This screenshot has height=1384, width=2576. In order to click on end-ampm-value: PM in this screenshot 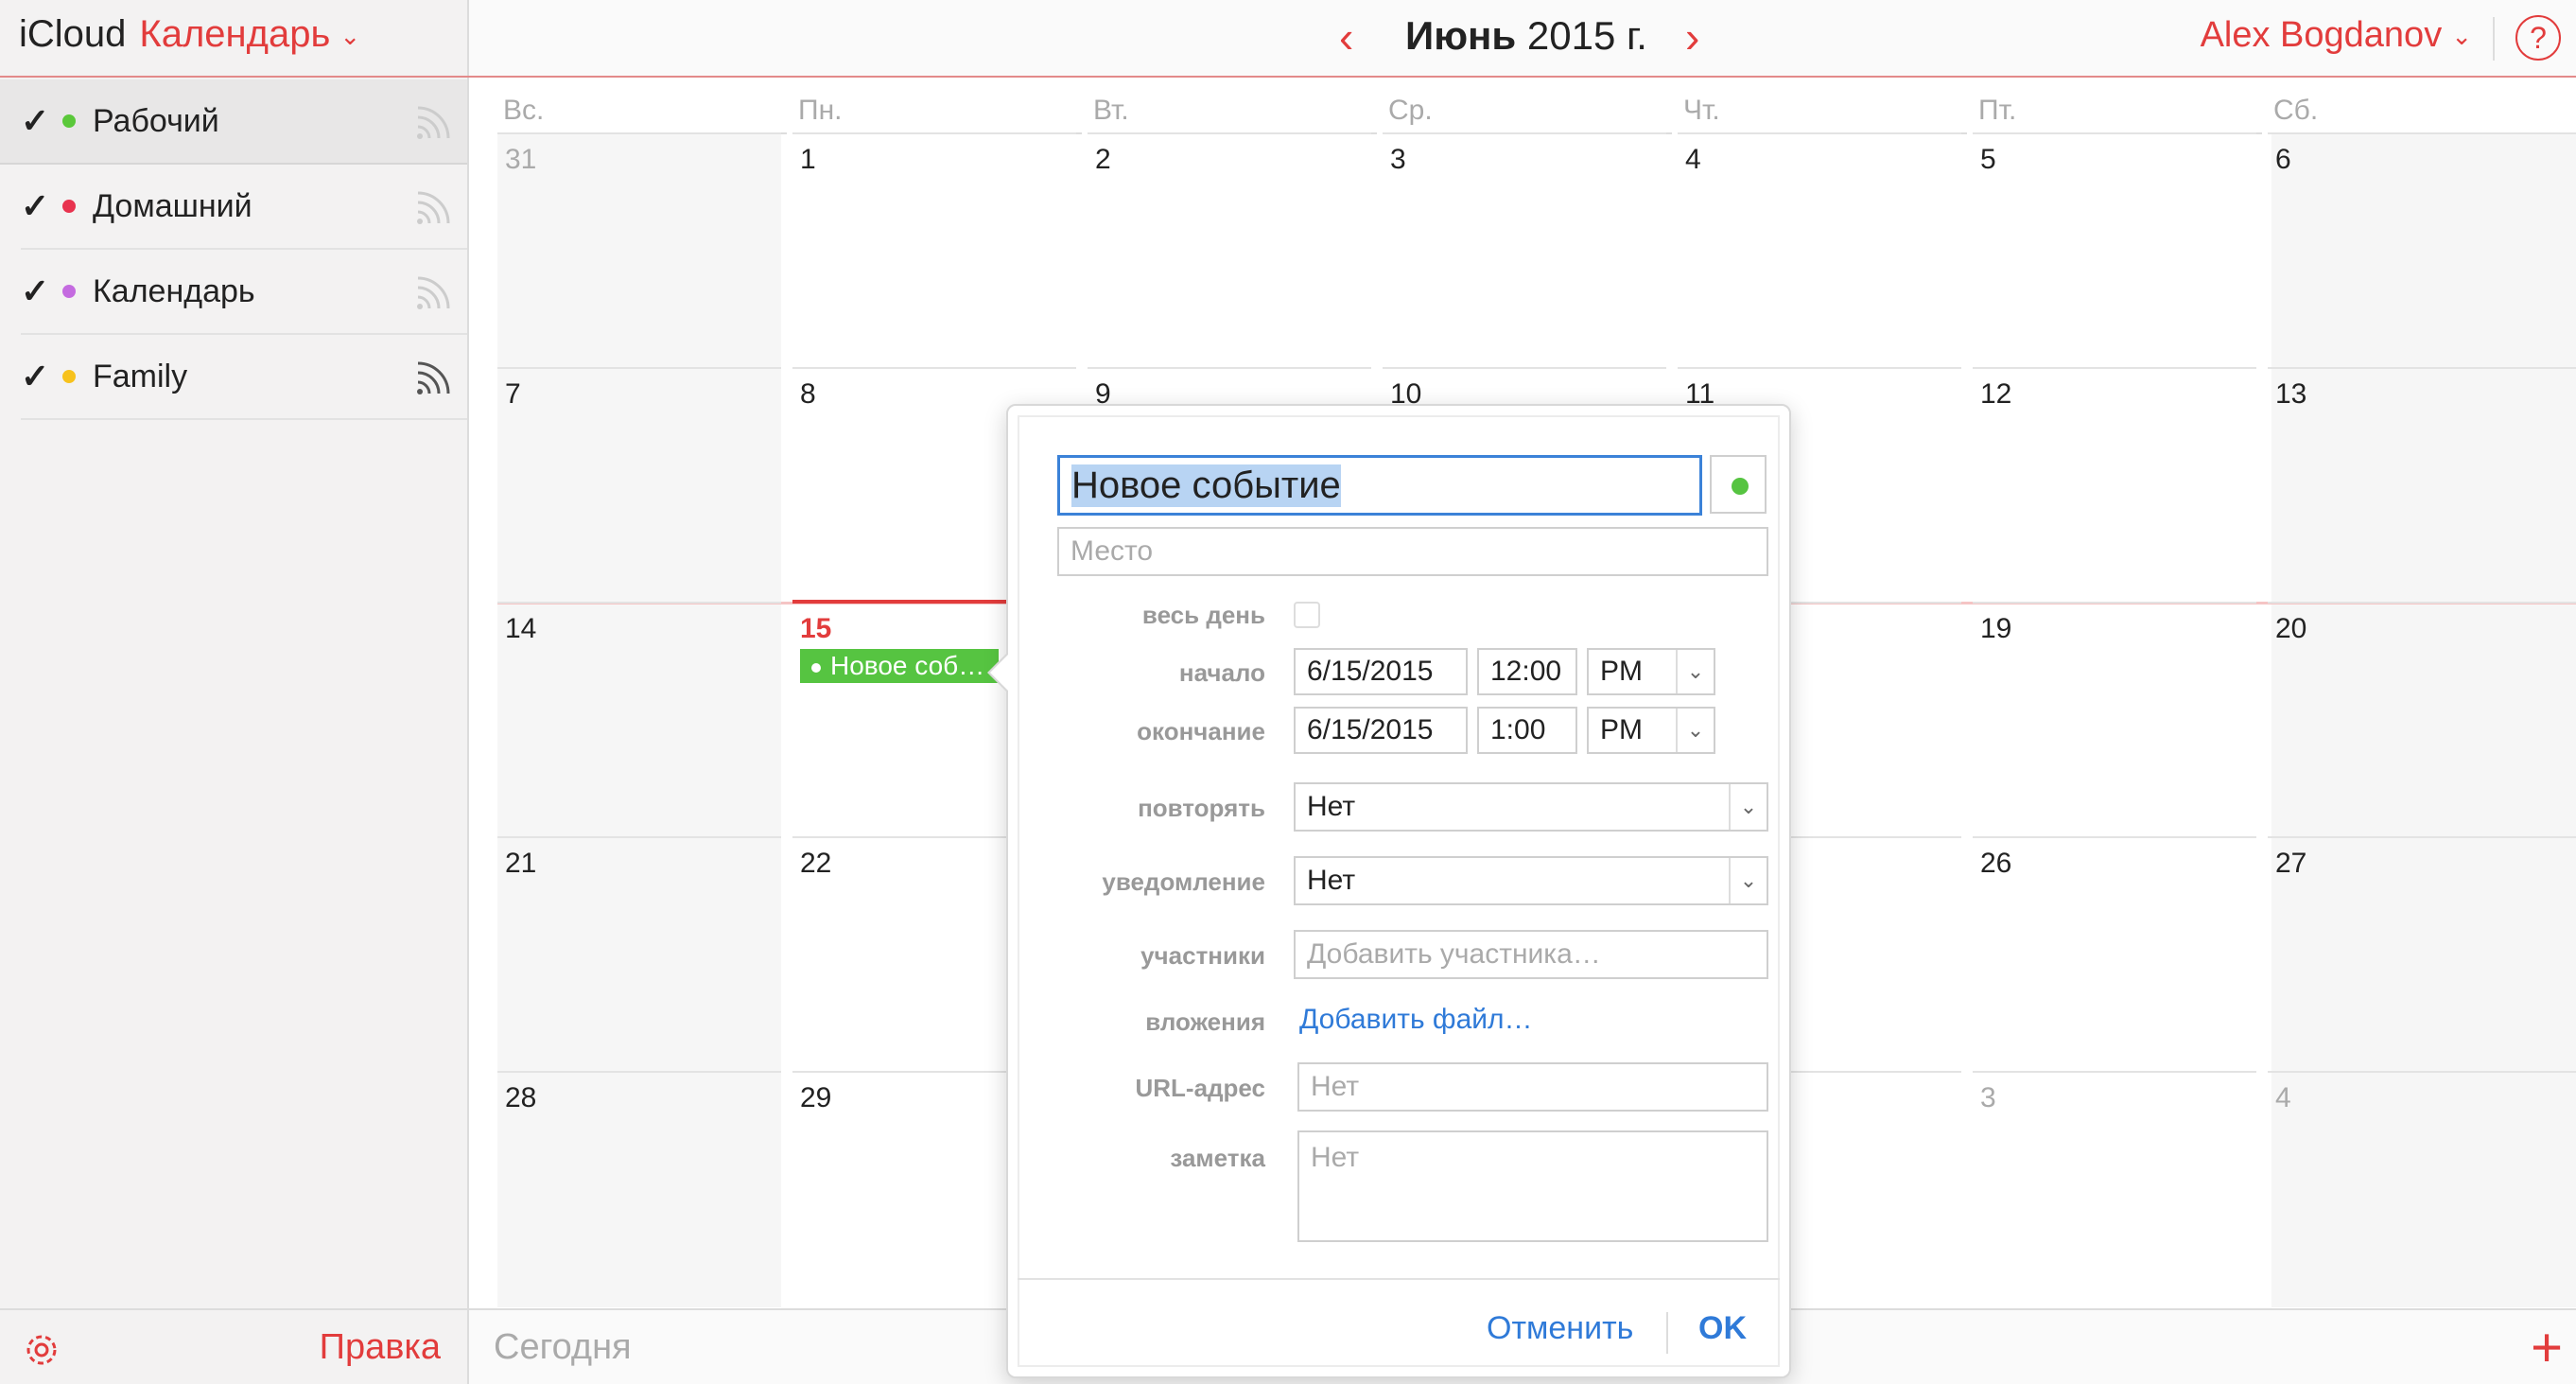, I will do `click(1621, 729)`.